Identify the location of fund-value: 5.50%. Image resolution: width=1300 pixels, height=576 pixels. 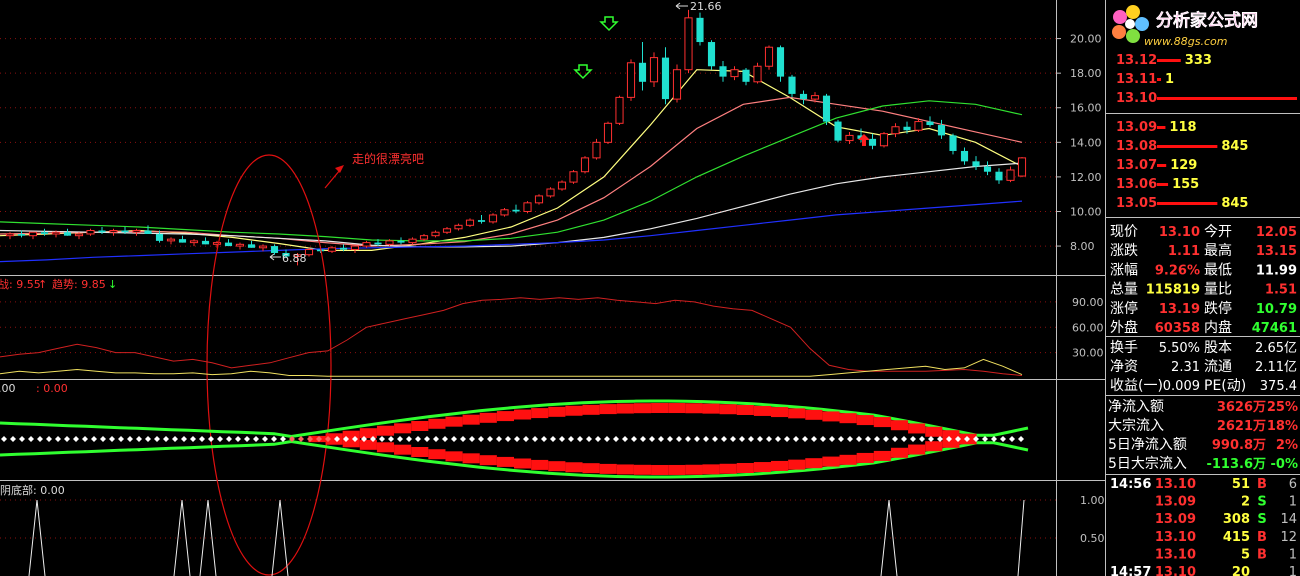
(1179, 348).